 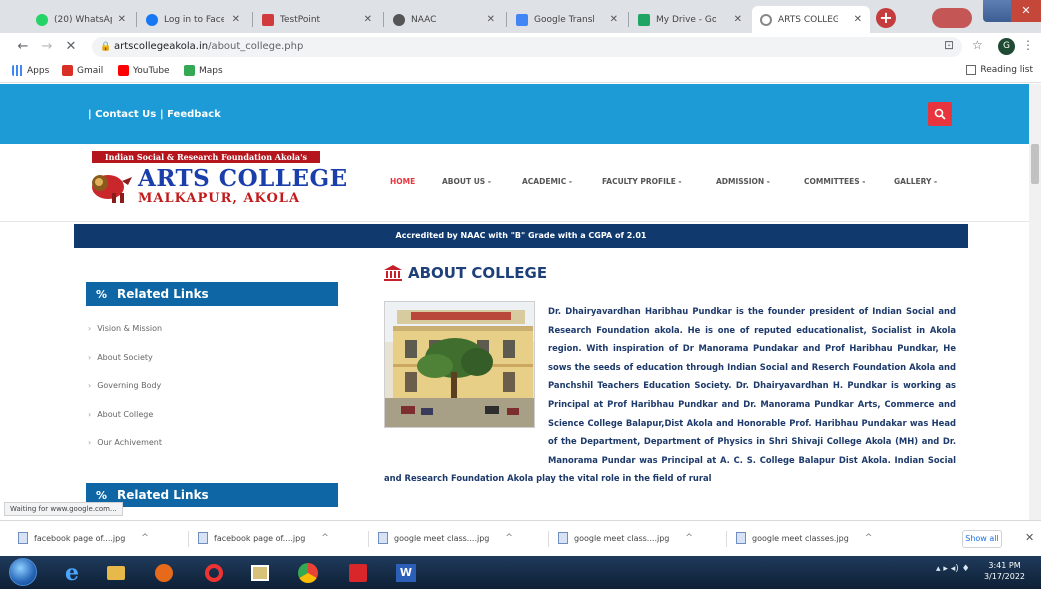 What do you see at coordinates (1006, 46) in the screenshot?
I see `avatar: G` at bounding box center [1006, 46].